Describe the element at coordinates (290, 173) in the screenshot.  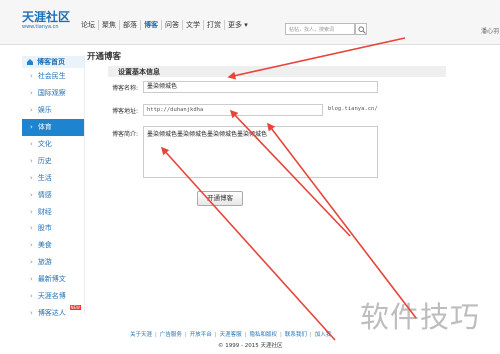
I see `arrow-to-url-field` at that location.